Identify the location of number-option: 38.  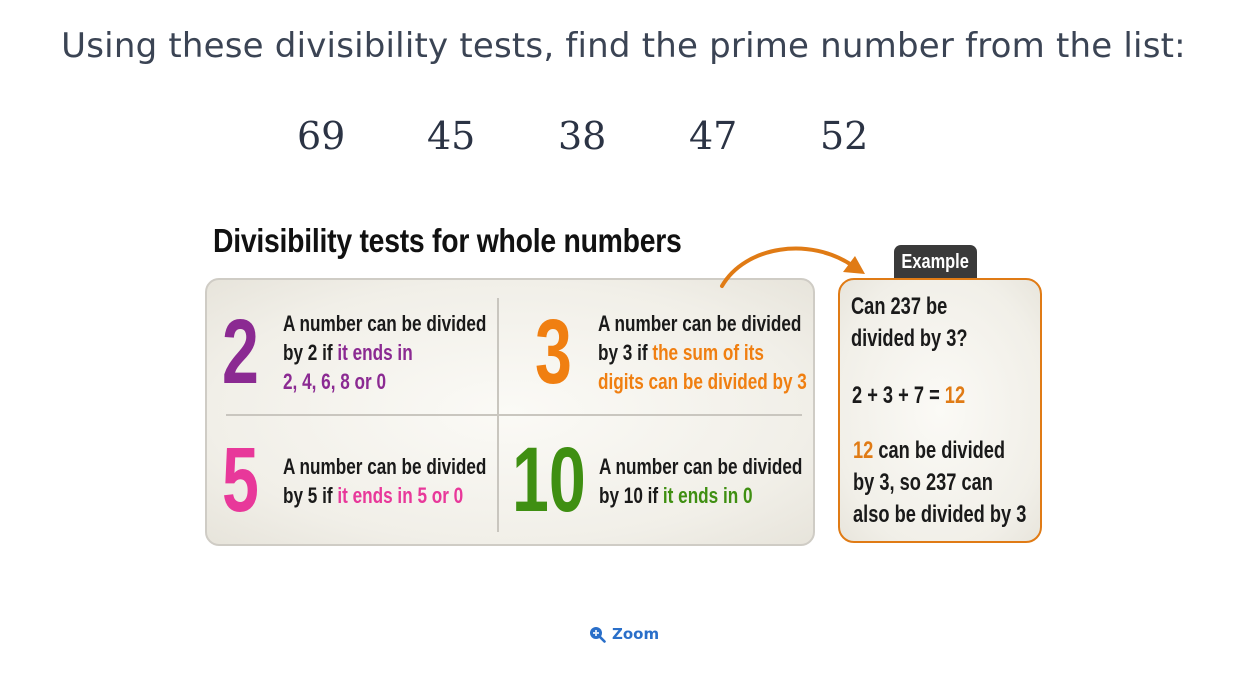
(582, 136).